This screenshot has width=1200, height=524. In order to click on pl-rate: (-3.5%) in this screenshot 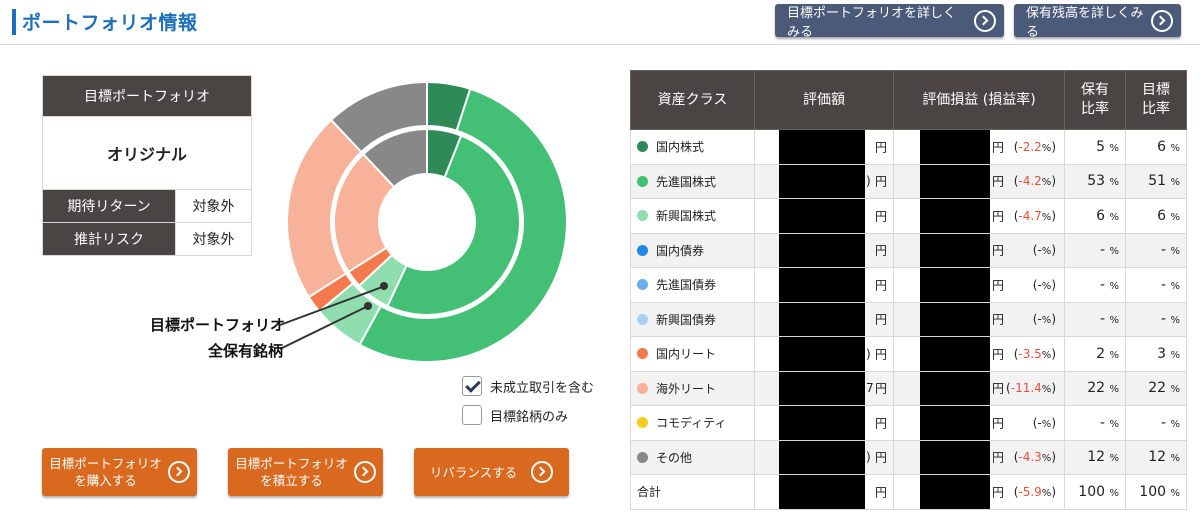, I will do `click(1034, 353)`.